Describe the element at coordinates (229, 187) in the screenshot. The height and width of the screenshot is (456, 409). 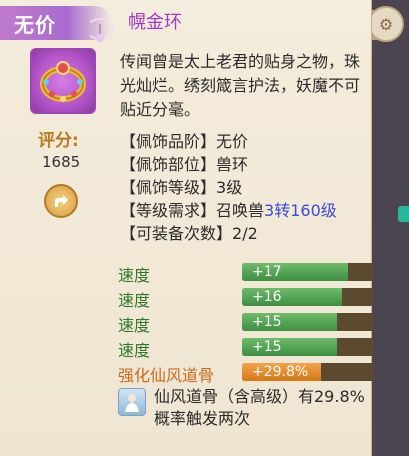
I see `property-value: 3级` at that location.